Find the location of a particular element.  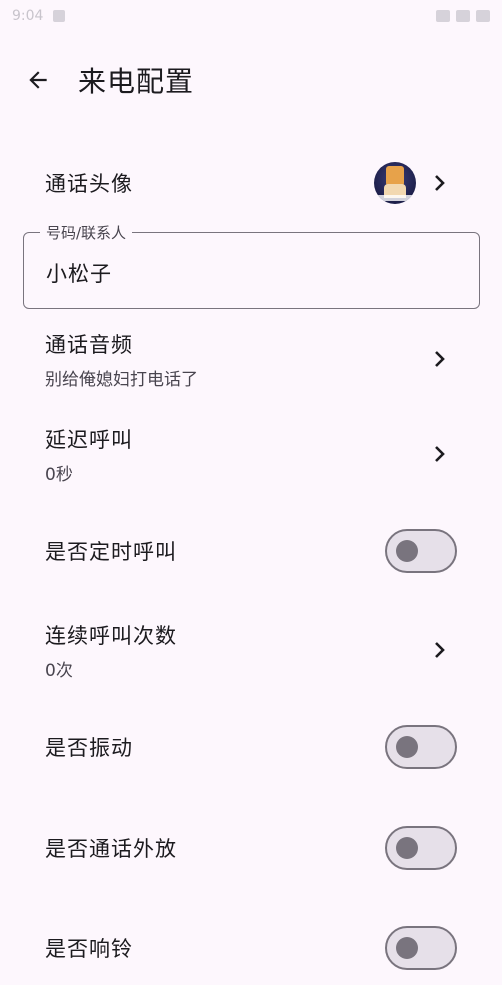

vibrate-row: 是否振动 is located at coordinates (251, 747).